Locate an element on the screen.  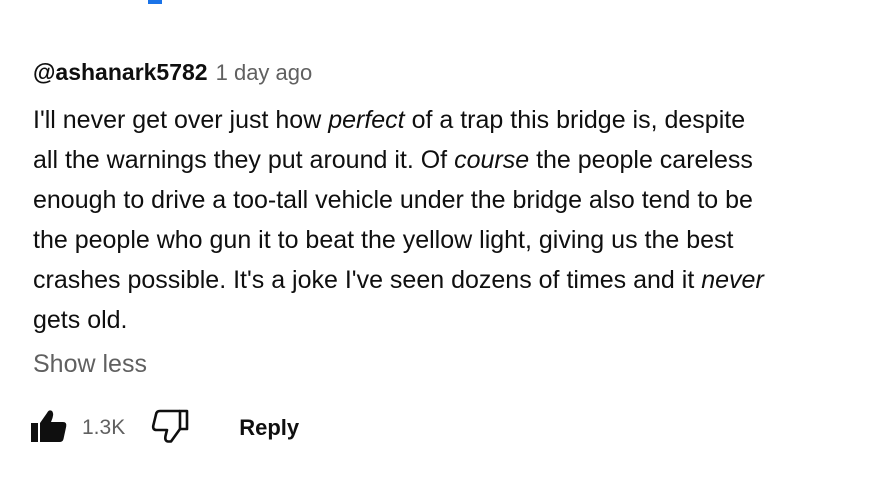
previous-item-accent is located at coordinates (155, 2).